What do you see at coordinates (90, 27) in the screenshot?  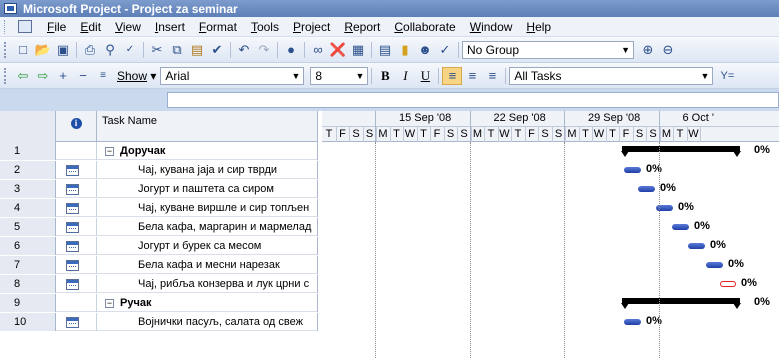 I see `menu-edit: Edit` at bounding box center [90, 27].